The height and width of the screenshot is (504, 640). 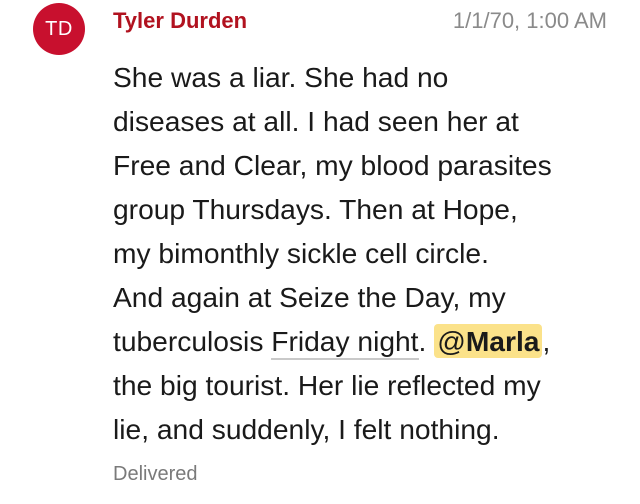 What do you see at coordinates (529, 20) in the screenshot?
I see `message-timestamp: 1/1/70, 1:00 AM` at bounding box center [529, 20].